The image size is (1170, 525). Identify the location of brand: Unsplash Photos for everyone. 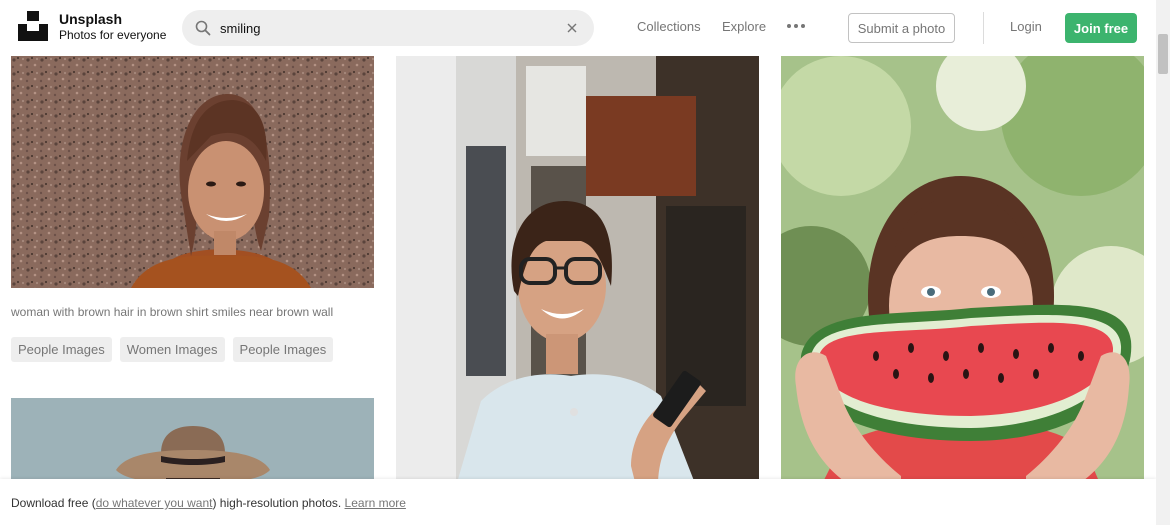
(112, 27).